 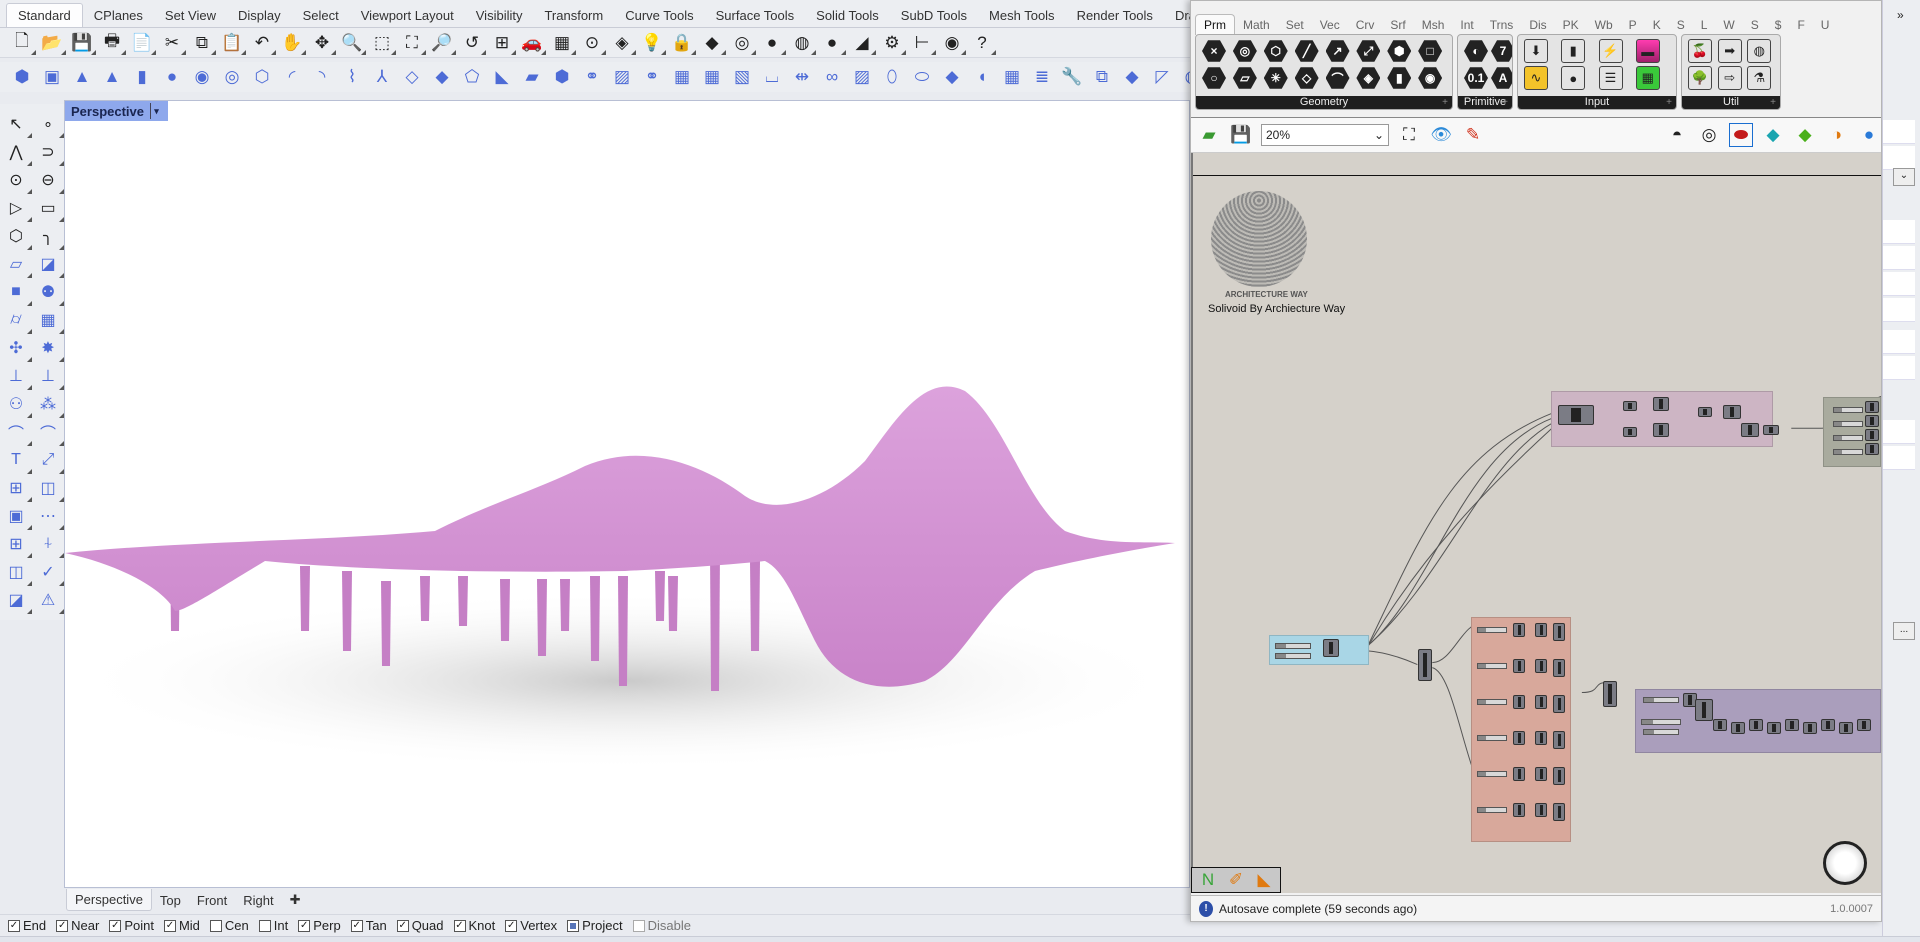 What do you see at coordinates (1647, 78) in the screenshot?
I see `component-icon: ▦` at bounding box center [1647, 78].